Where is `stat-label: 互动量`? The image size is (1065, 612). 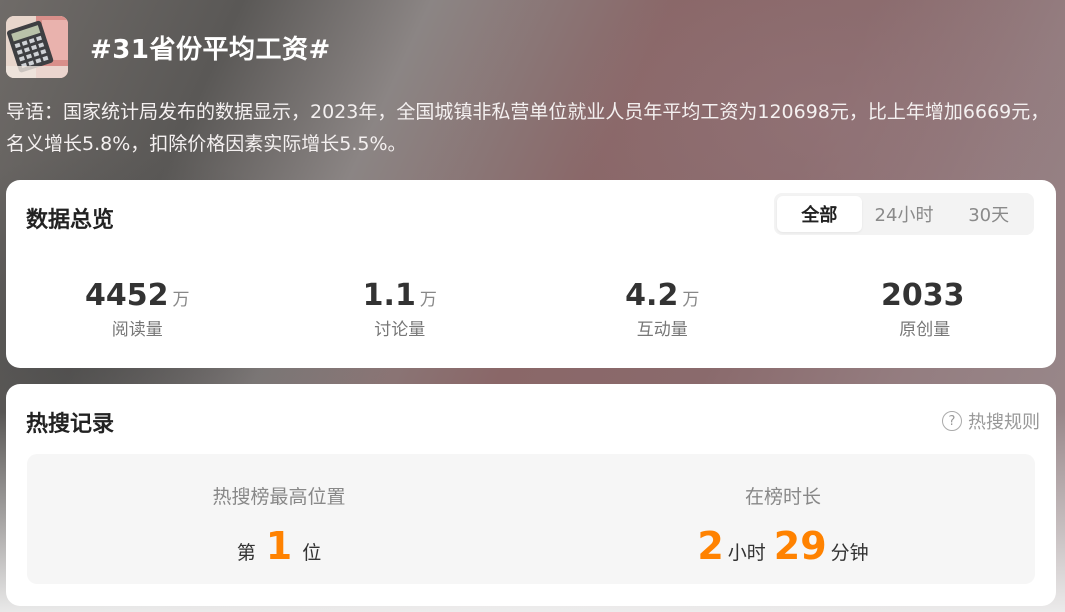 stat-label: 互动量 is located at coordinates (662, 330).